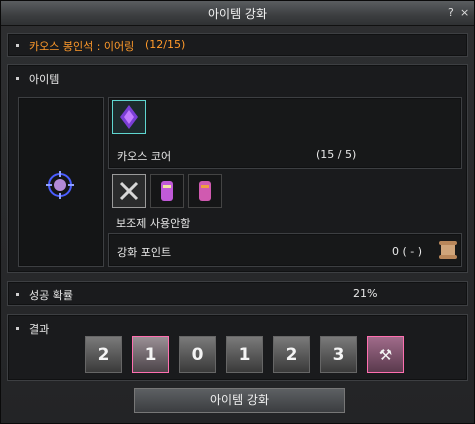 This screenshot has height=424, width=475. I want to click on result-tile-zero: 0, so click(197, 354).